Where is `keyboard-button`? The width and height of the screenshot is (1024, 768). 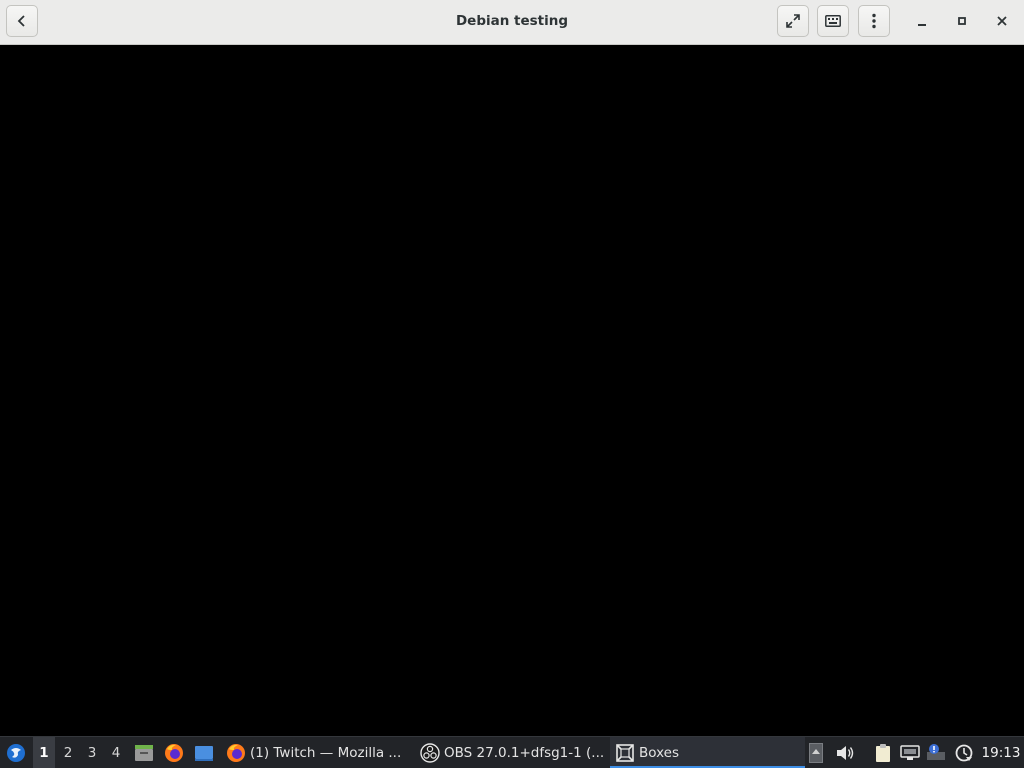
keyboard-button is located at coordinates (833, 21).